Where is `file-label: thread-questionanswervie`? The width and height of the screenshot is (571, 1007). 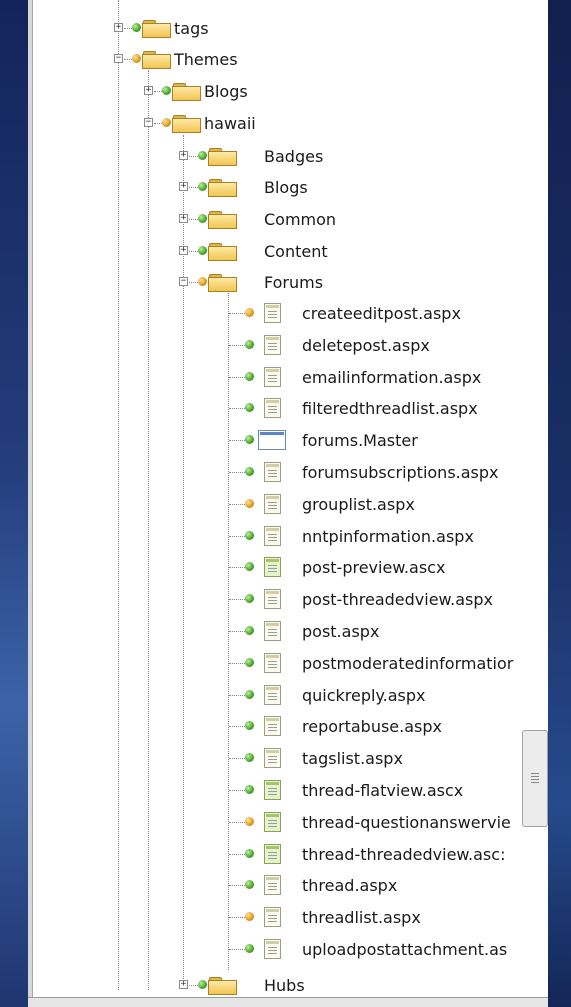
file-label: thread-questionanswervie is located at coordinates (406, 822).